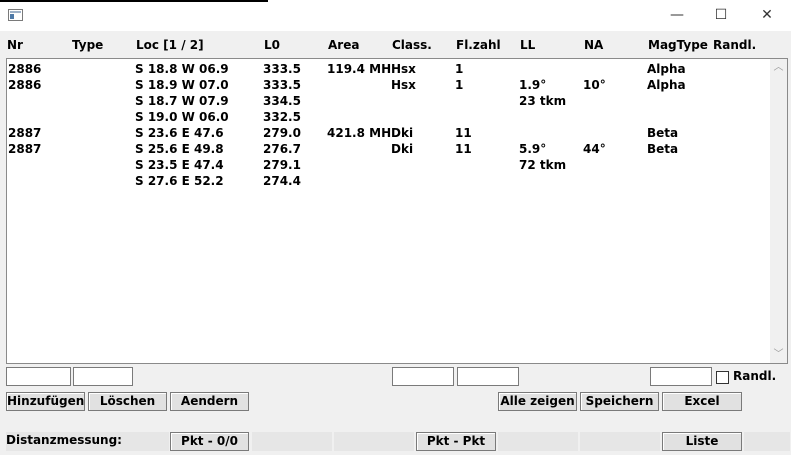 The image size is (791, 455). Describe the element at coordinates (359, 45) in the screenshot. I see `column-header-area: Area` at that location.